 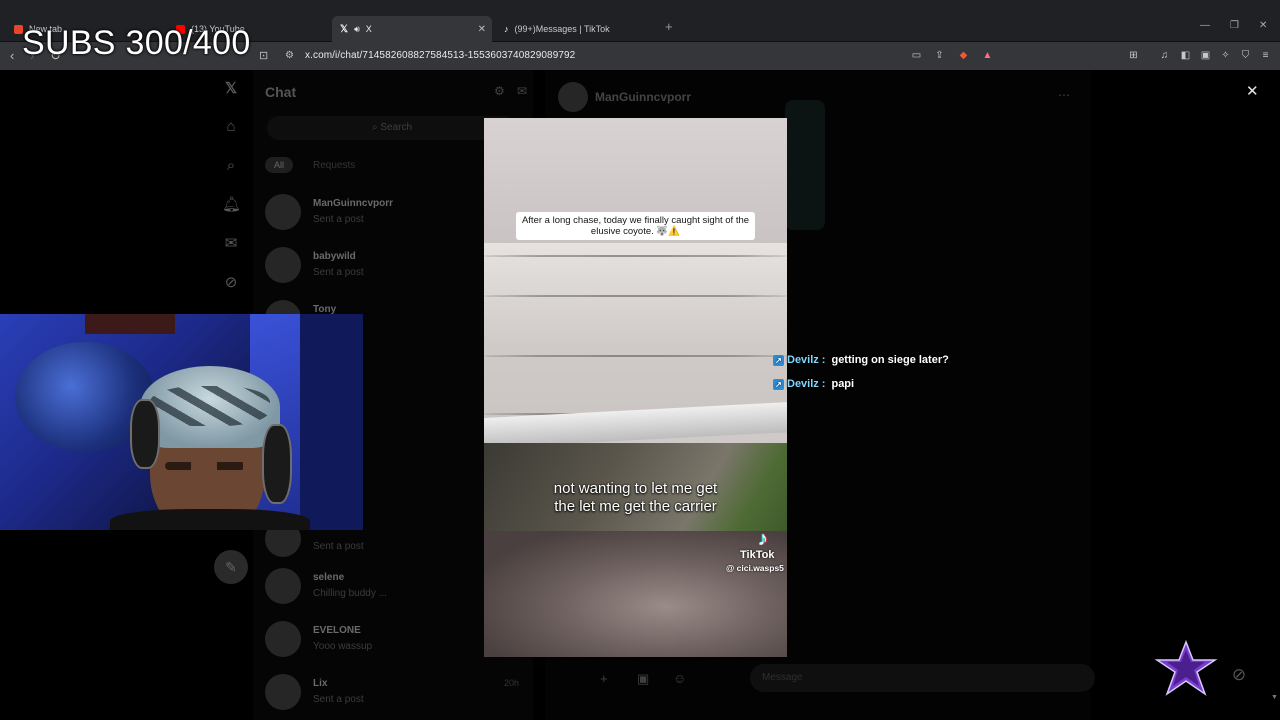 What do you see at coordinates (1274, 697) in the screenshot?
I see `scroll-down-arrow: ▼` at bounding box center [1274, 697].